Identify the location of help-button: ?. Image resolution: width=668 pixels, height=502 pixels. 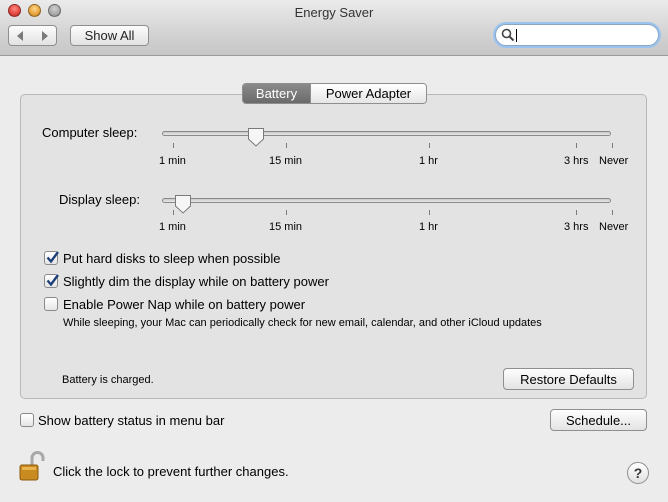
(638, 473).